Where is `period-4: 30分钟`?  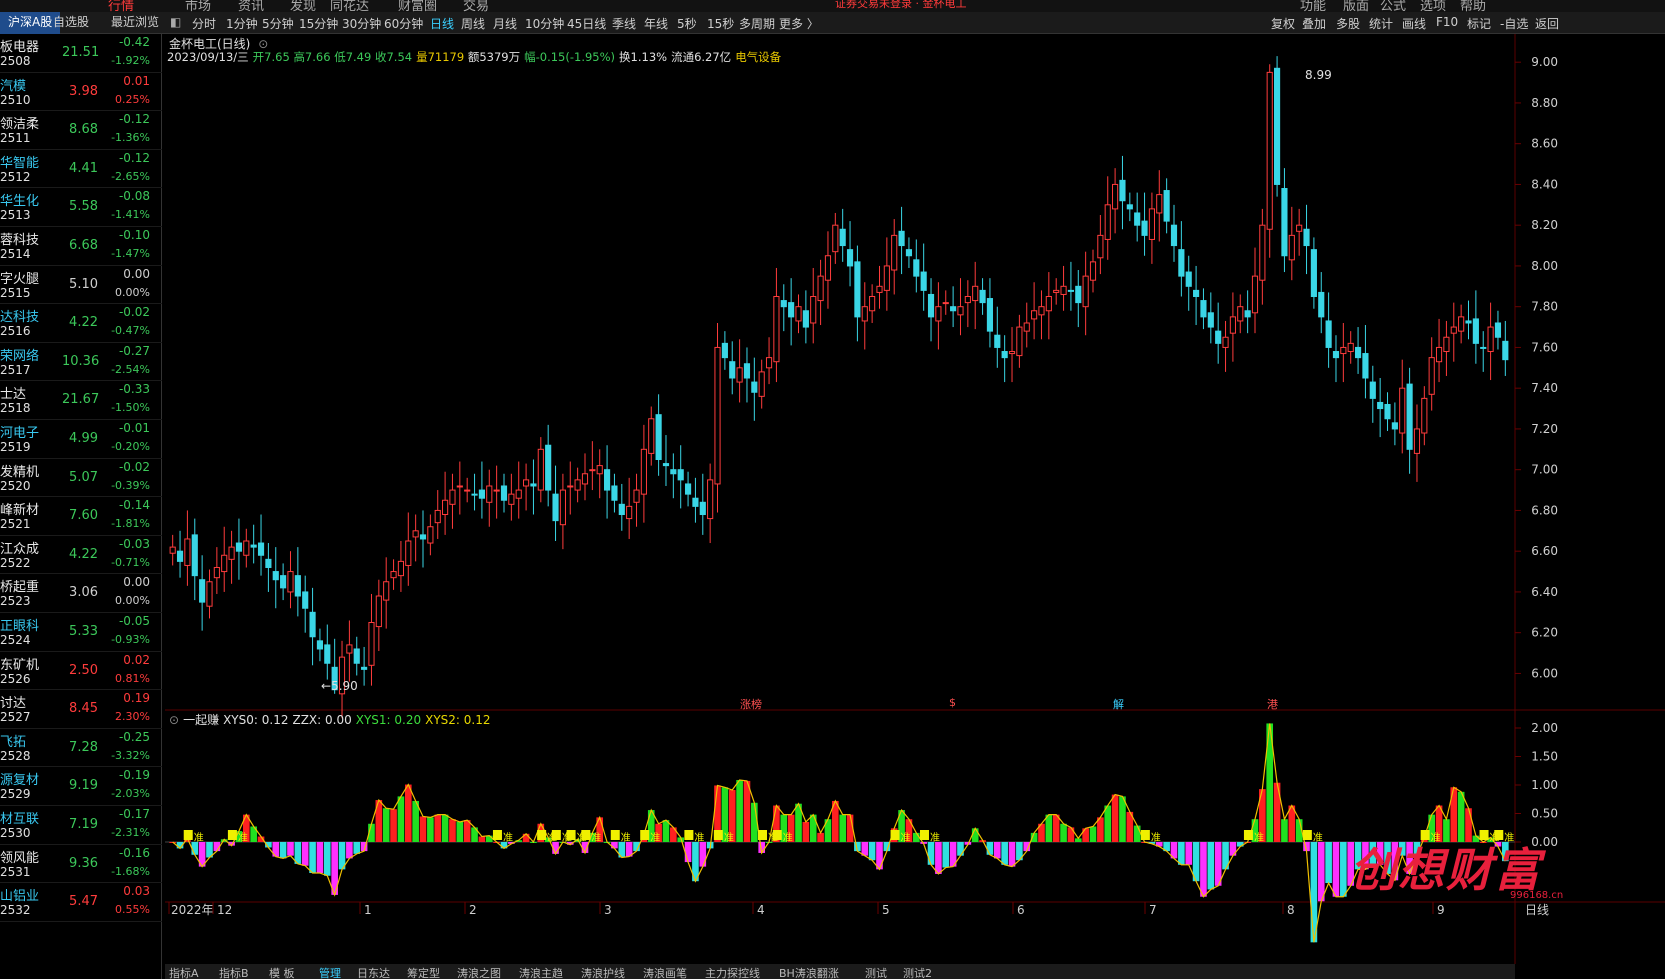
period-4: 30分钟 is located at coordinates (361, 23).